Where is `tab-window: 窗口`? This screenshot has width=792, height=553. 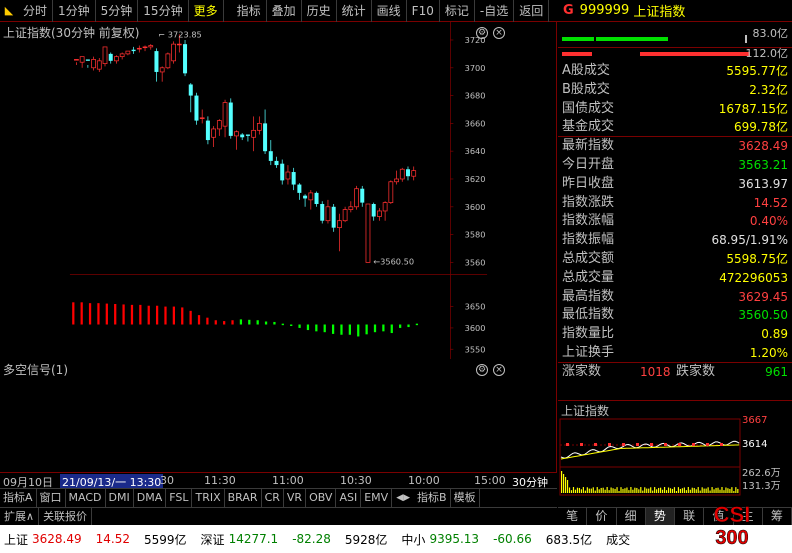
tab-window: 窗口 is located at coordinates (51, 498).